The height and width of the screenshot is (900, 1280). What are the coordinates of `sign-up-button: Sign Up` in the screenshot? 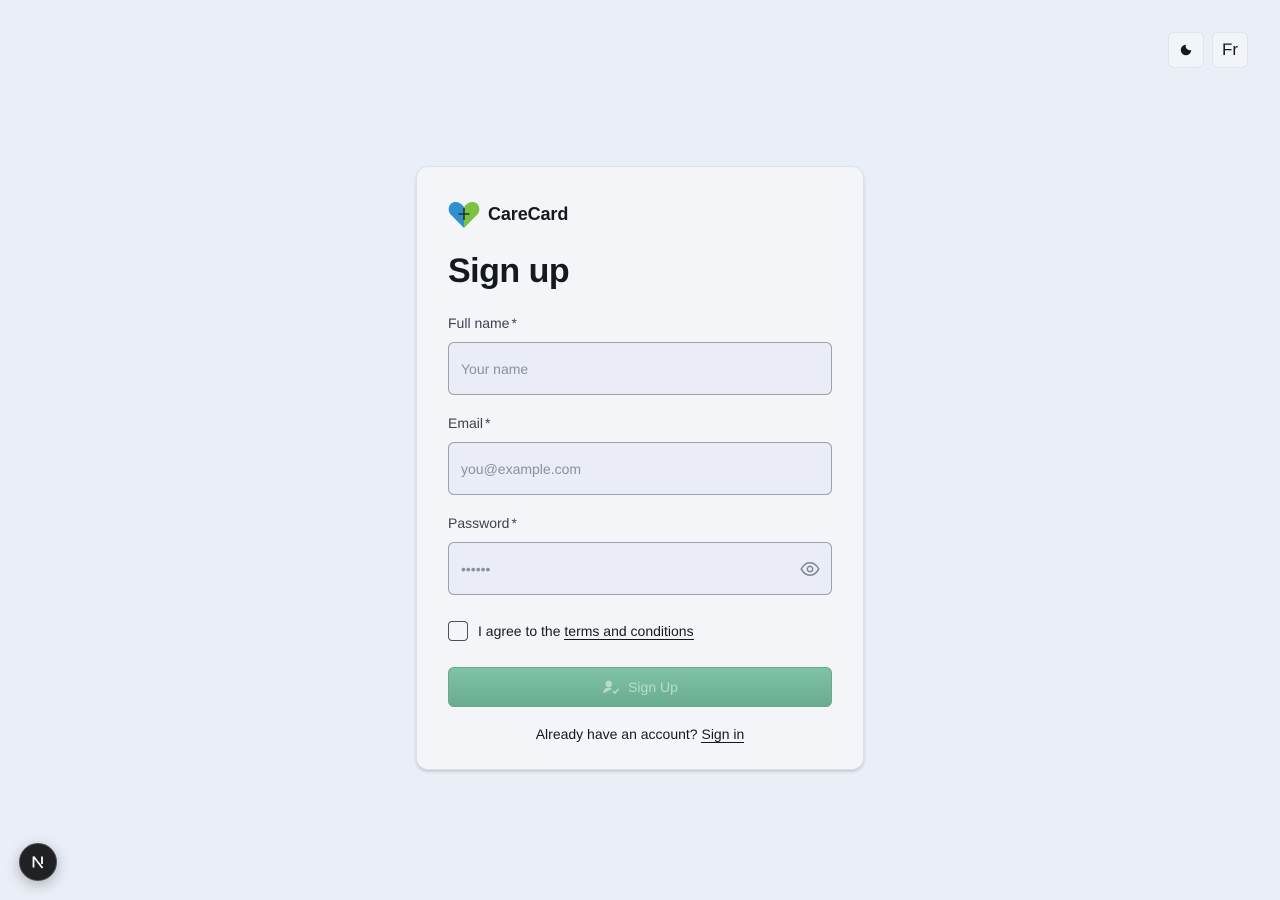 It's located at (640, 687).